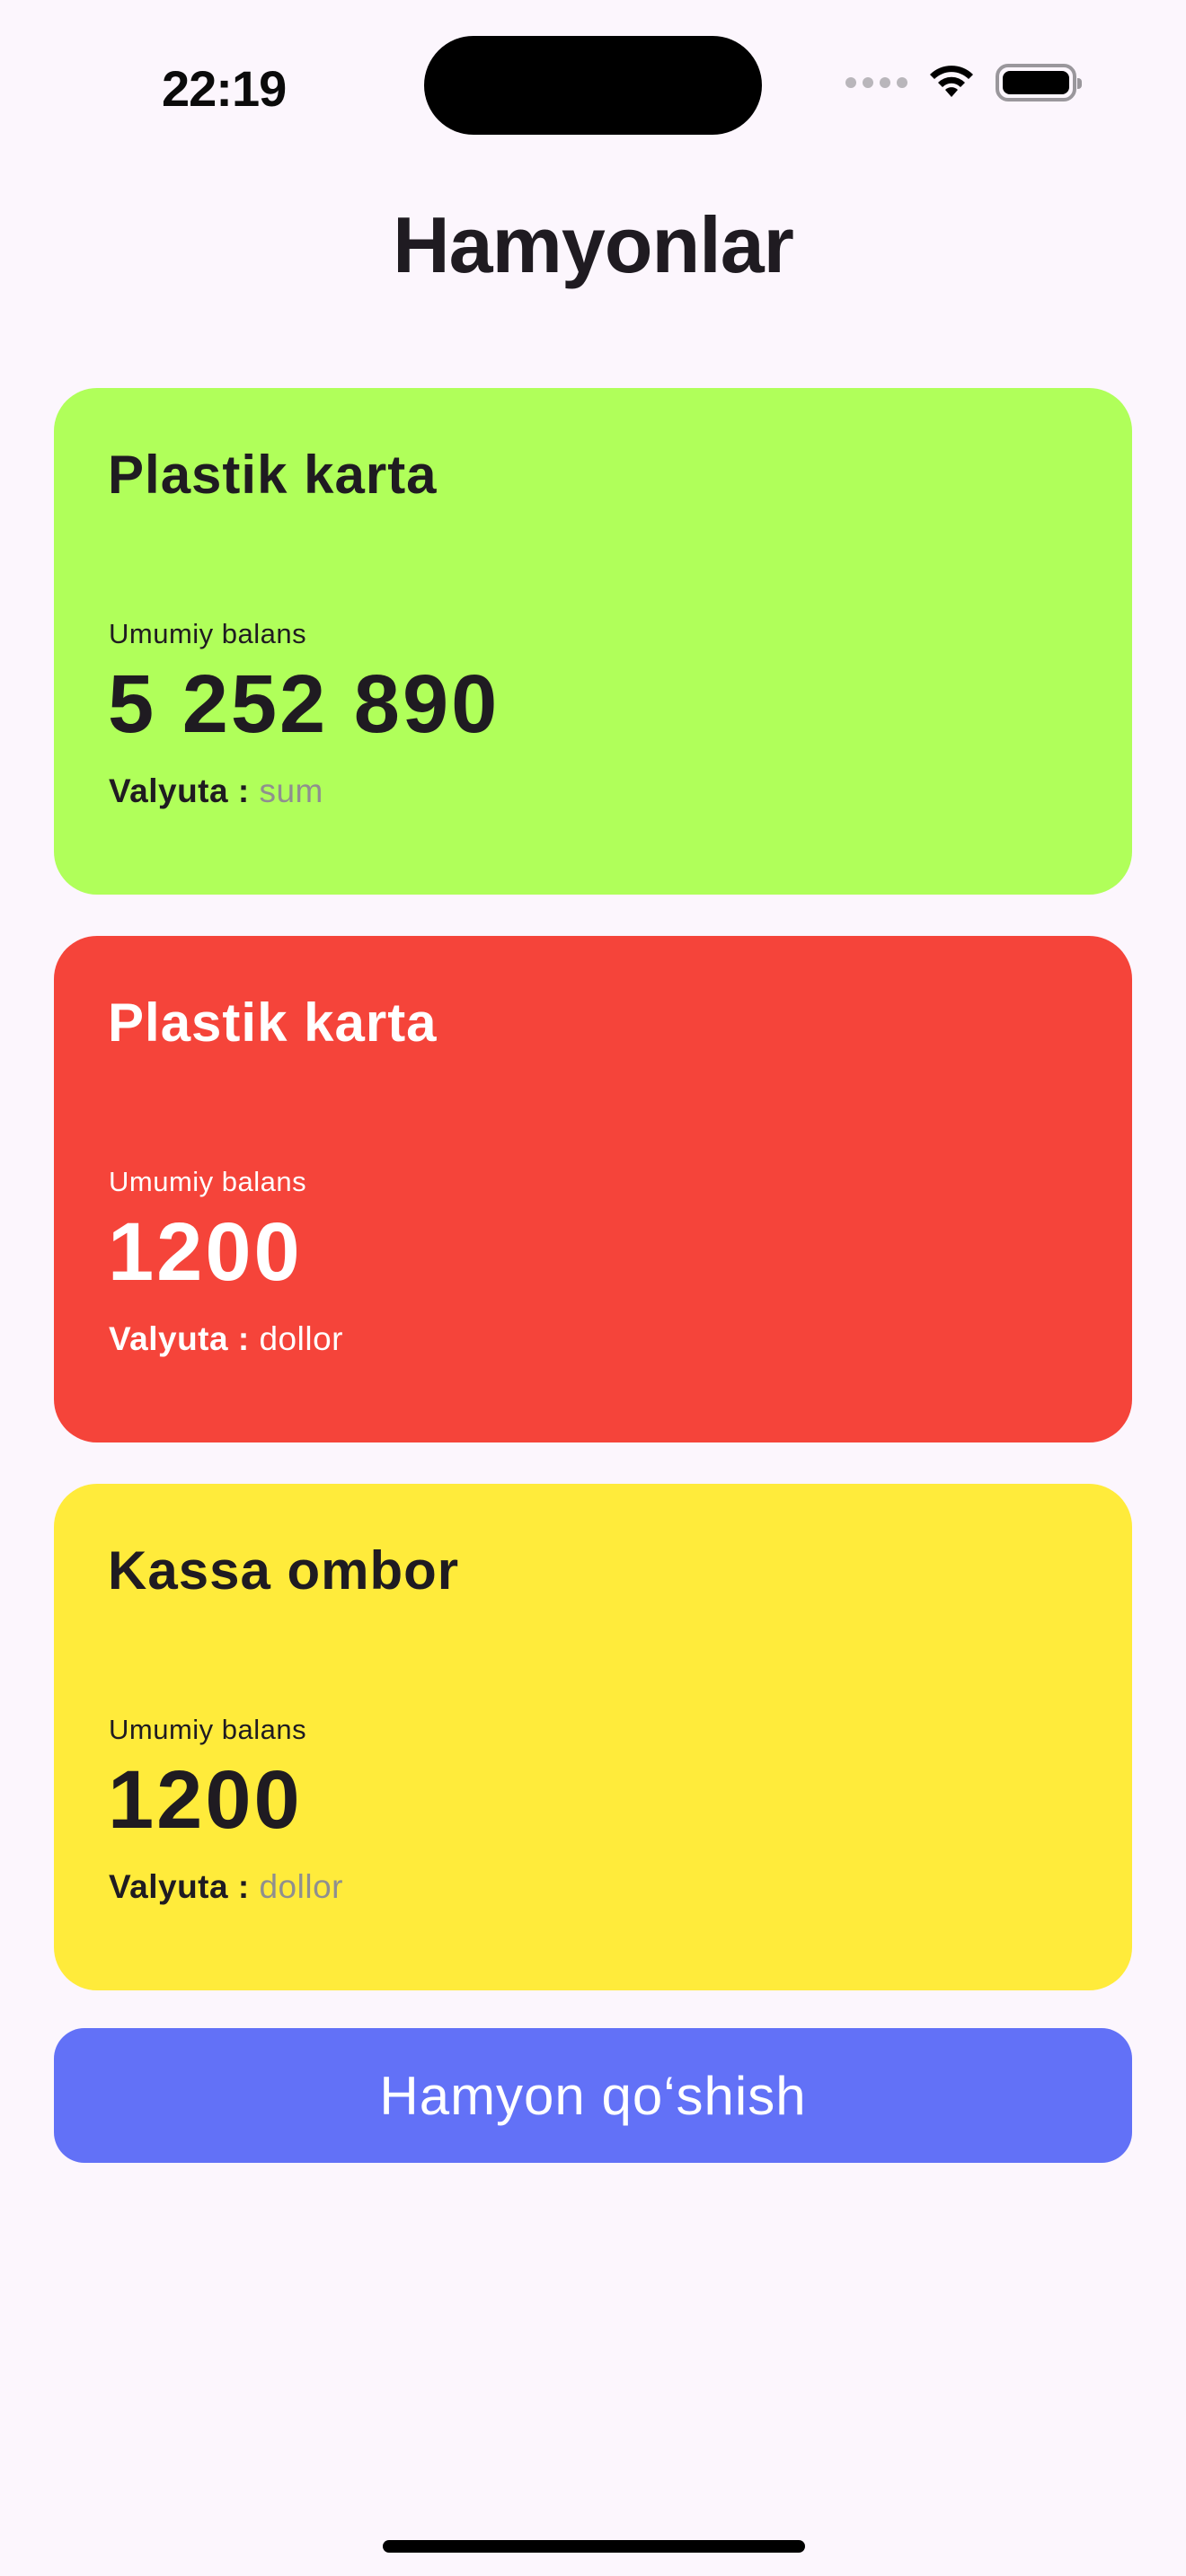  Describe the element at coordinates (951, 81) in the screenshot. I see `wifi-icon` at that location.